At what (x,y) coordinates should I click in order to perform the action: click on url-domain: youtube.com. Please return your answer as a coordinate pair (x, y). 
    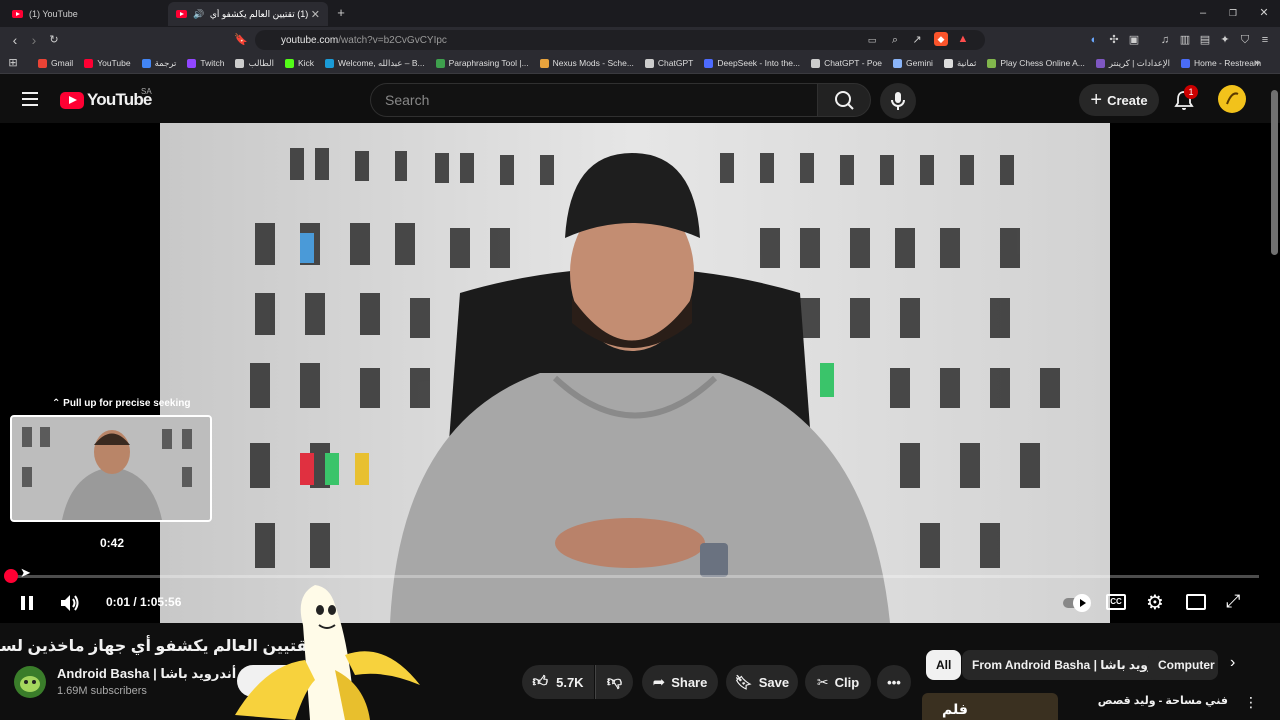
    Looking at the image, I should click on (310, 40).